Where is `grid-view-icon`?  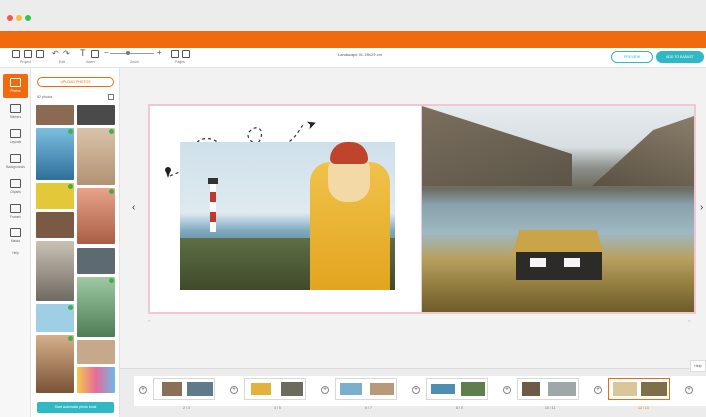 grid-view-icon is located at coordinates (111, 97).